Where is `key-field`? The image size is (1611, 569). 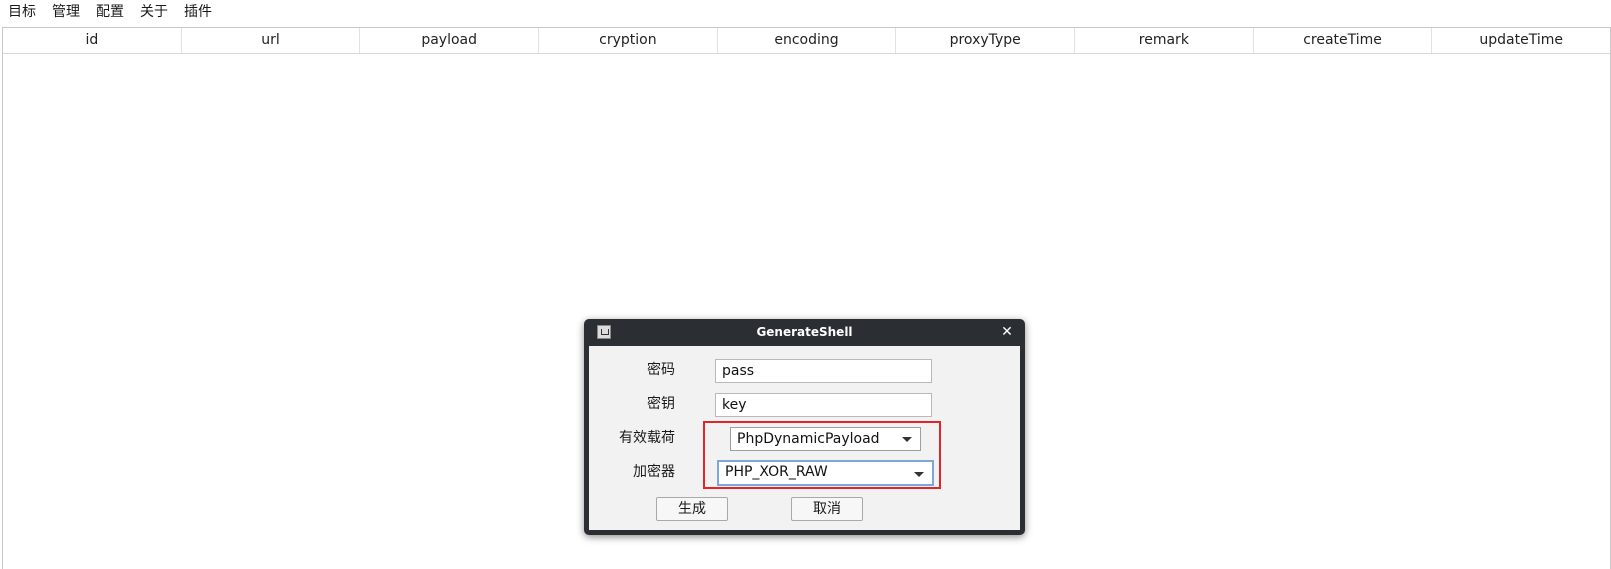
key-field is located at coordinates (823, 405).